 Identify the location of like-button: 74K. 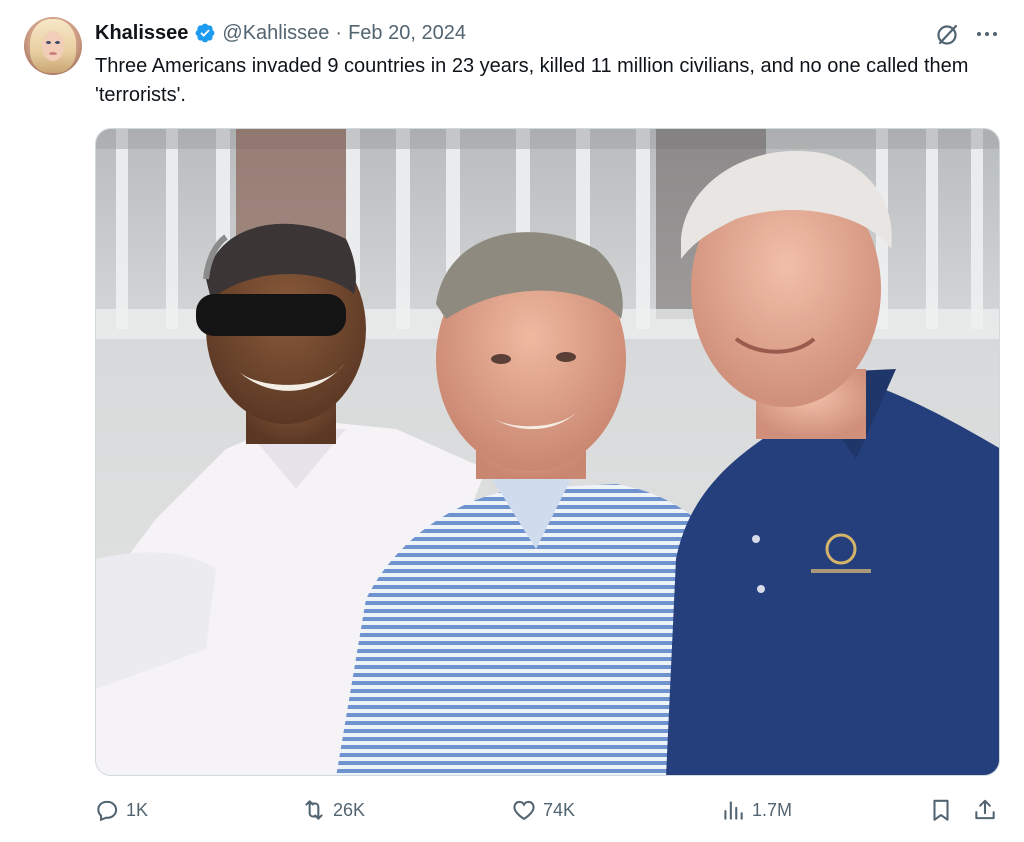
(543, 810).